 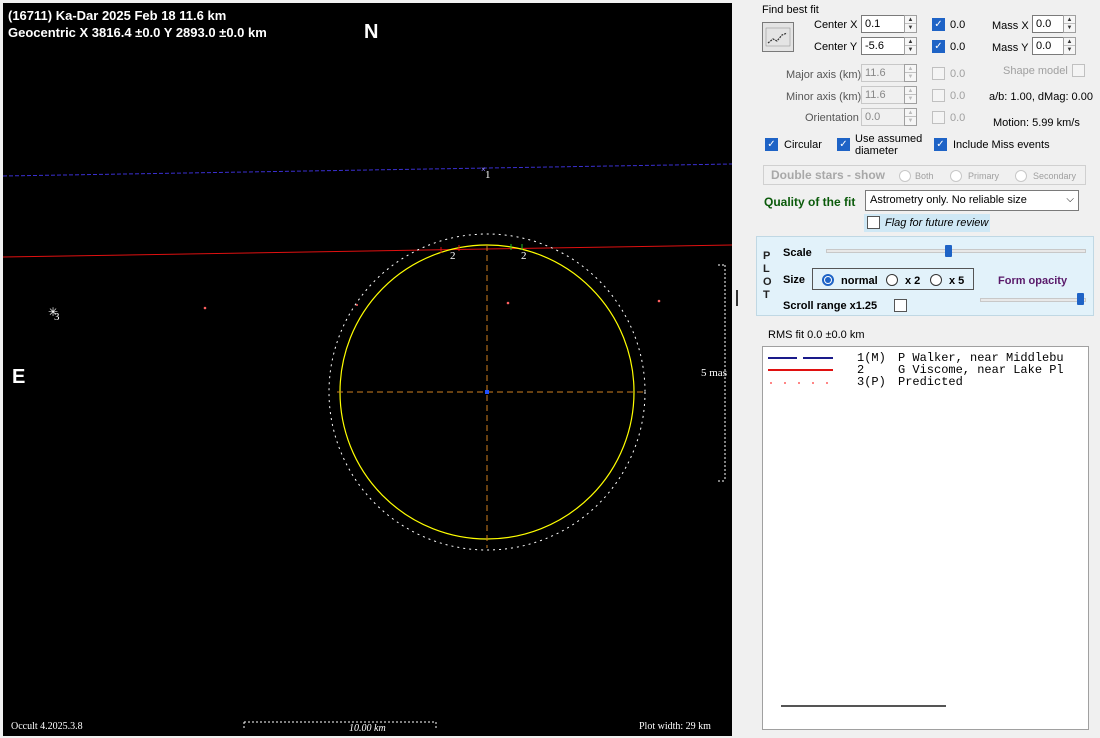 I want to click on minor-axis-label: Minor axis (km), so click(x=824, y=97).